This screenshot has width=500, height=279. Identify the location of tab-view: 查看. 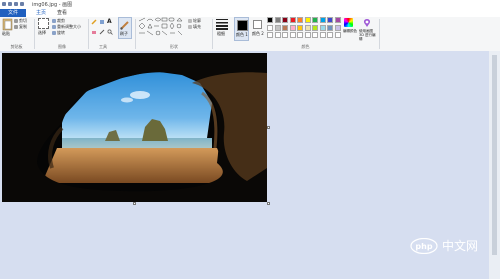
(62, 13).